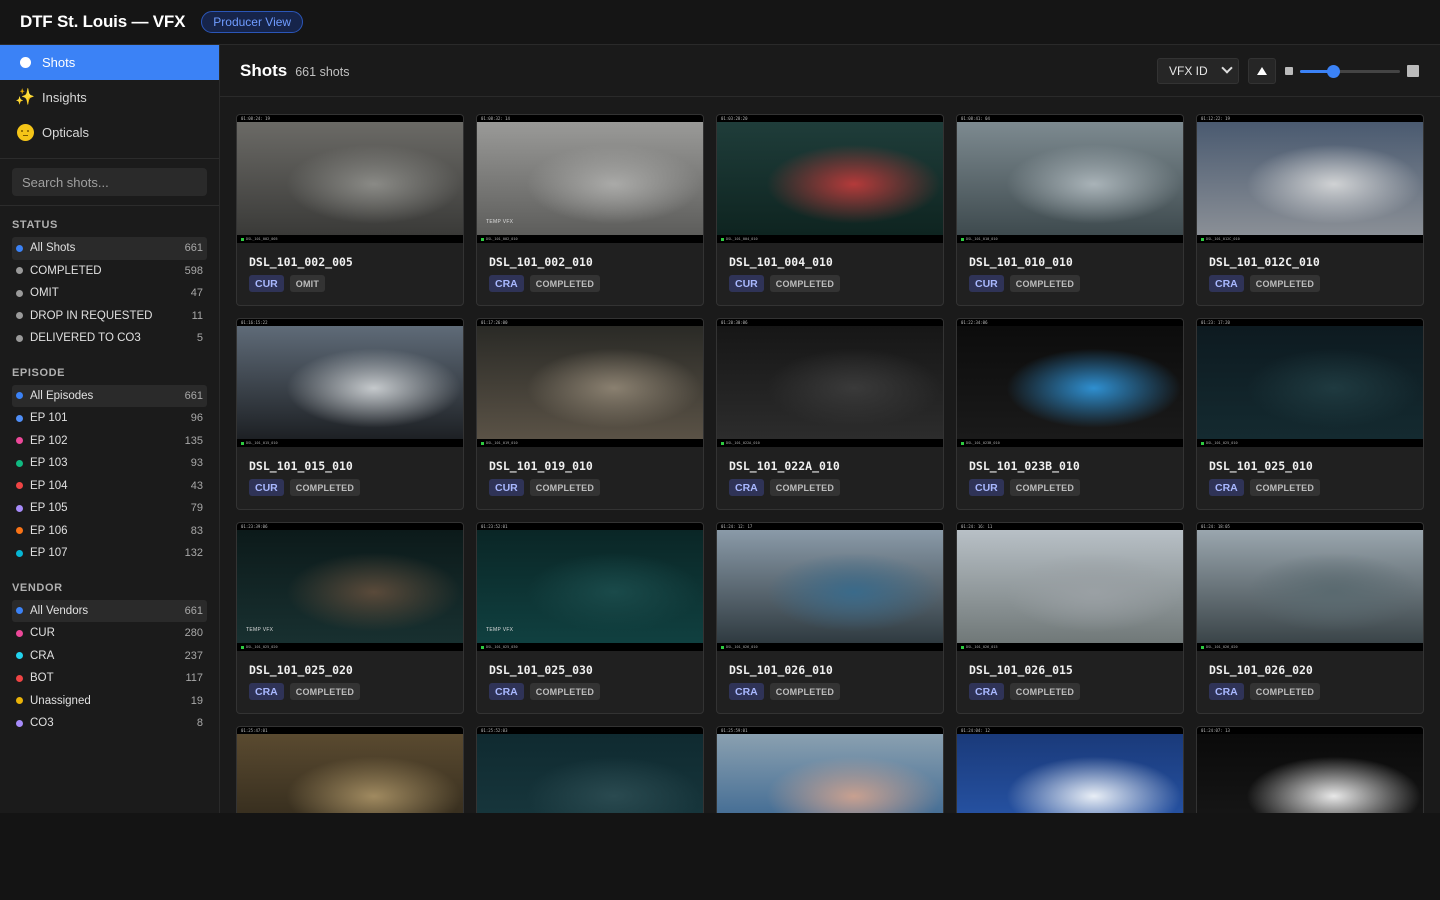 The image size is (1440, 900). I want to click on vendor-filter-item: CO3 8, so click(109, 723).